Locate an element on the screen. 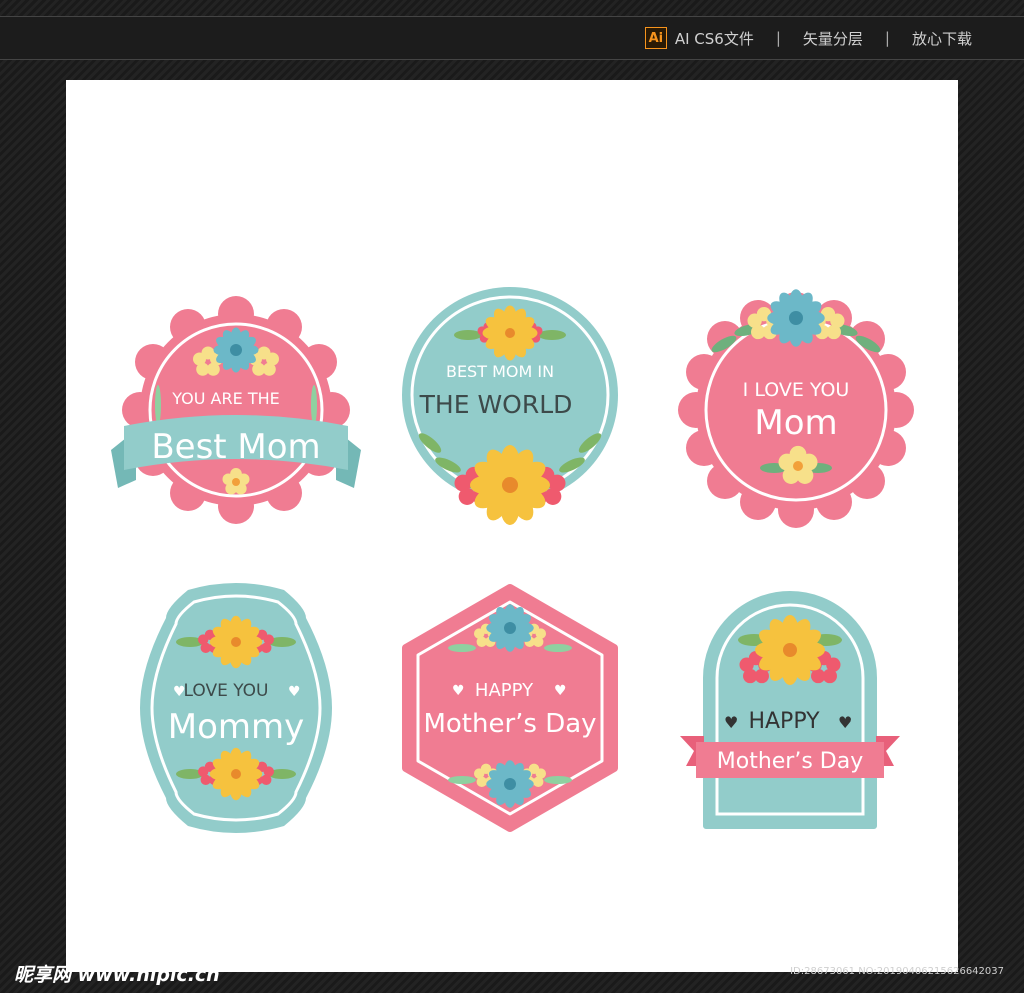 The image size is (1024, 993). download-label: 放心下载 is located at coordinates (941, 38).